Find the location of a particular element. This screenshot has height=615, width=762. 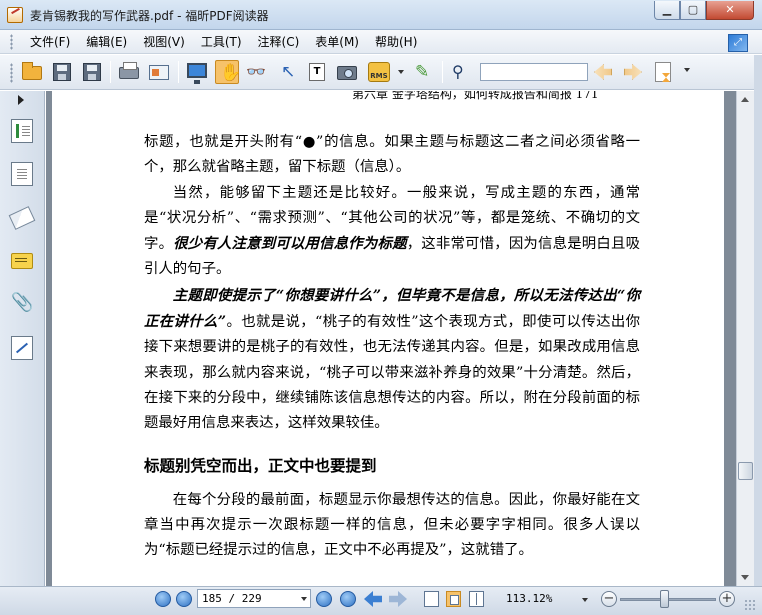

go-forward-icon is located at coordinates (398, 599).